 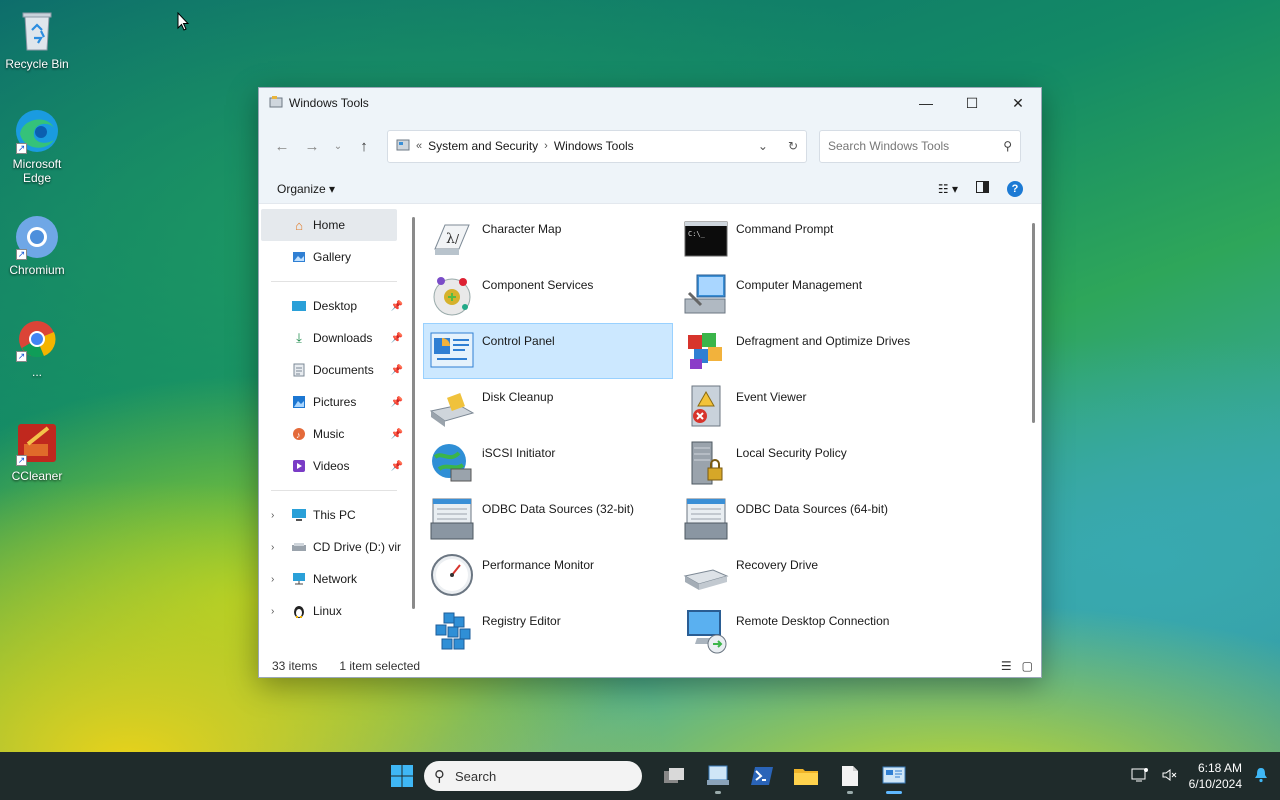 What do you see at coordinates (802, 239) in the screenshot?
I see `tool-item-command-prompt: C:\_ Command Prompt` at bounding box center [802, 239].